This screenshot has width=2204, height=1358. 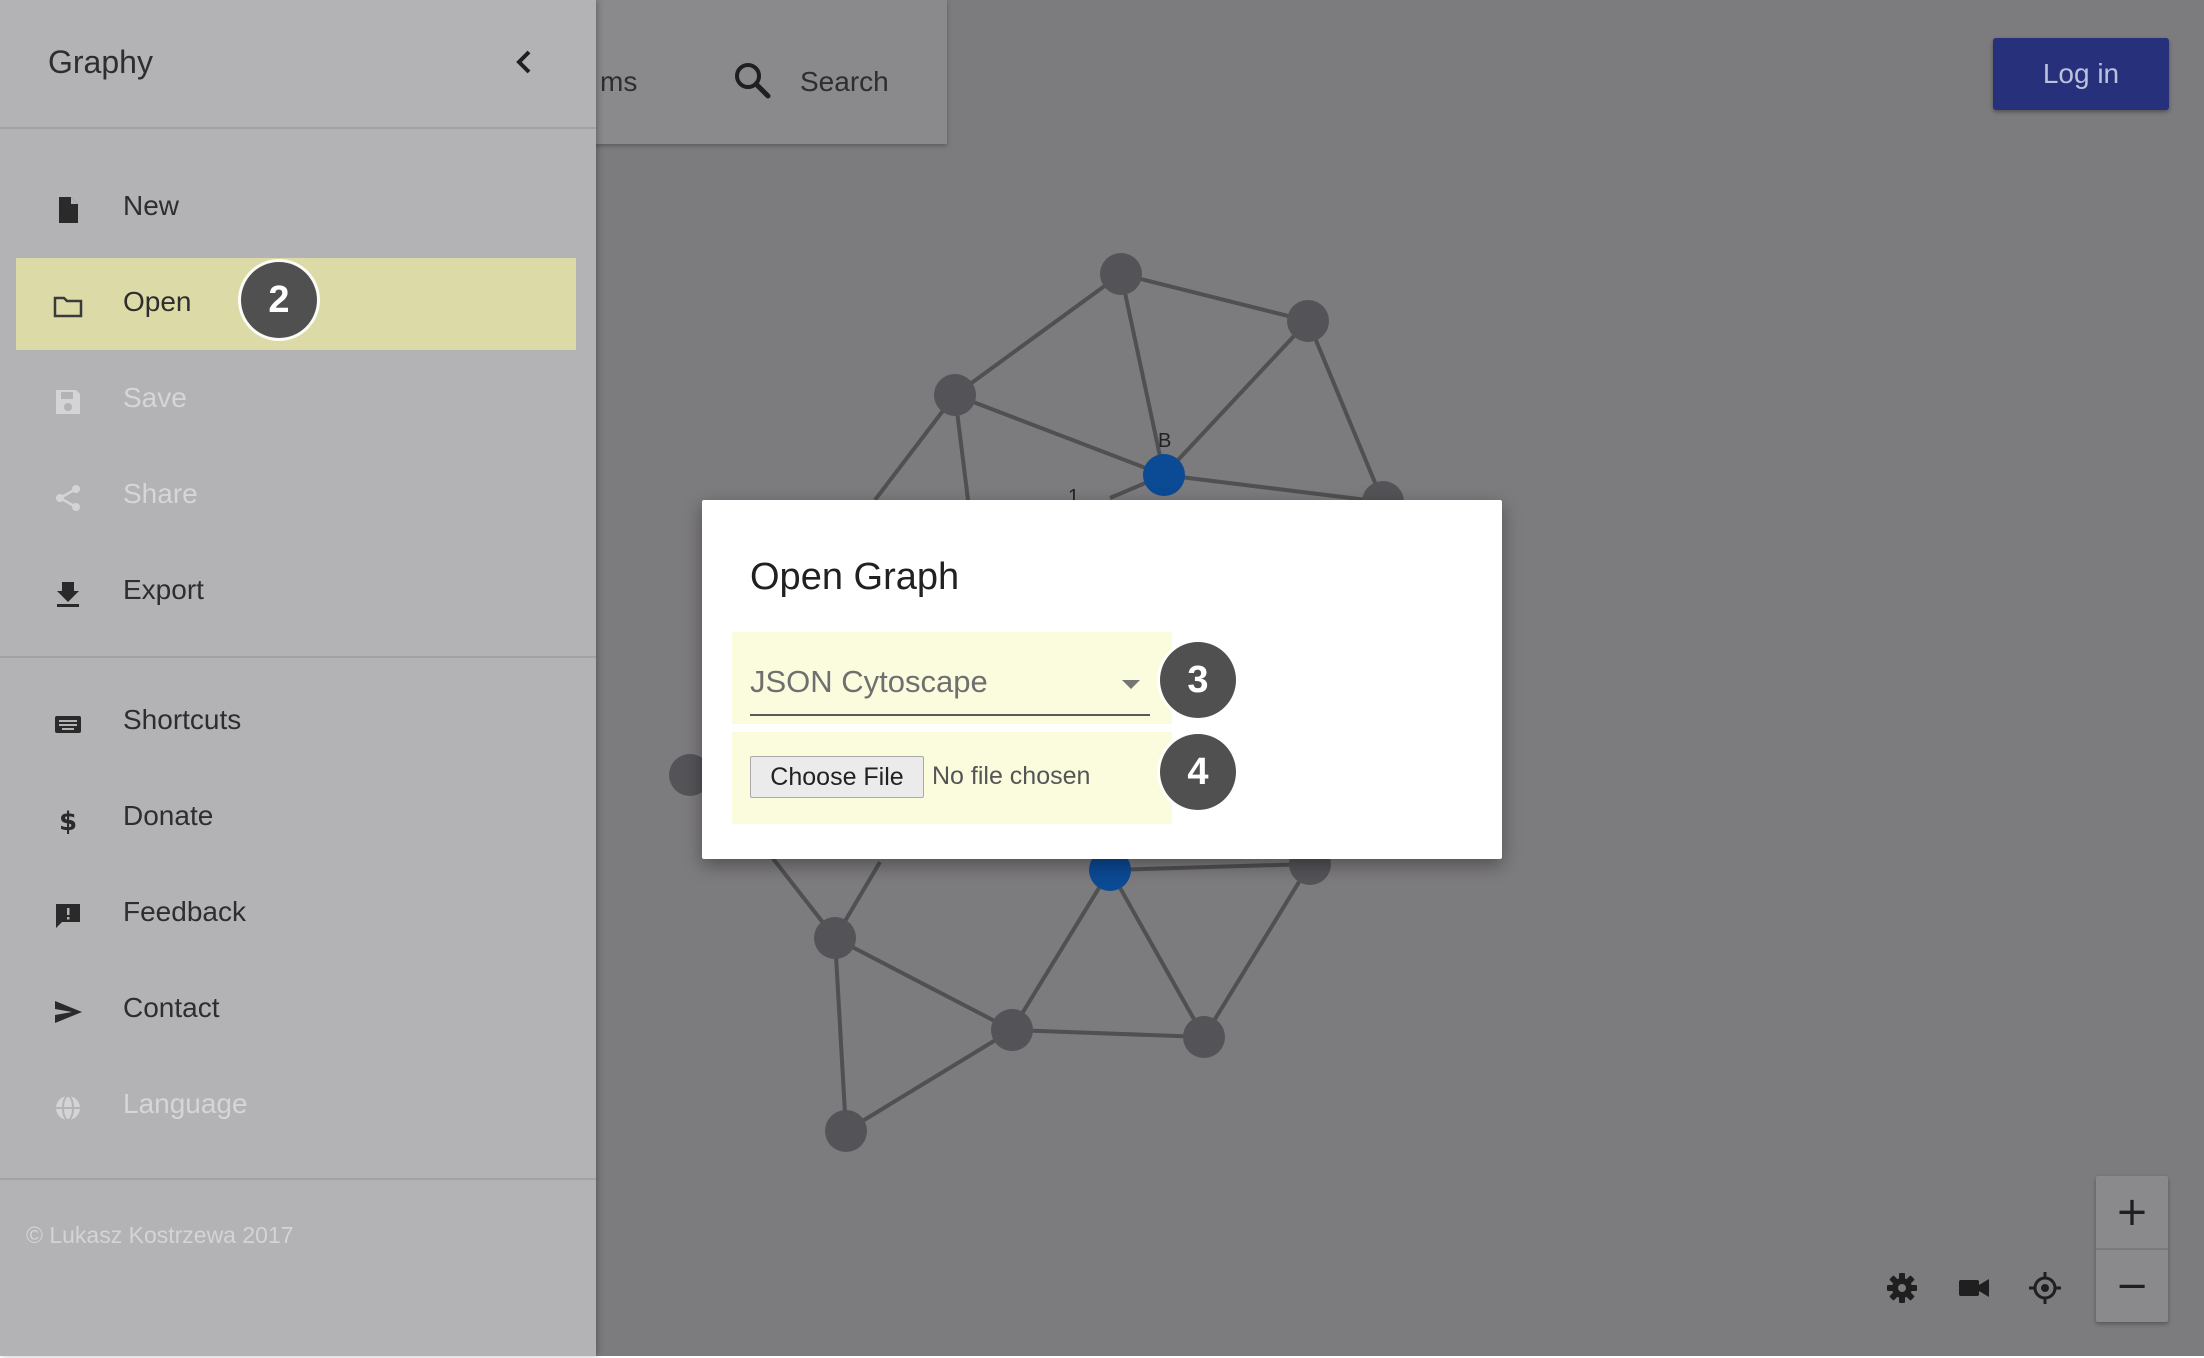 I want to click on menu-item-save: Save, so click(x=296, y=400).